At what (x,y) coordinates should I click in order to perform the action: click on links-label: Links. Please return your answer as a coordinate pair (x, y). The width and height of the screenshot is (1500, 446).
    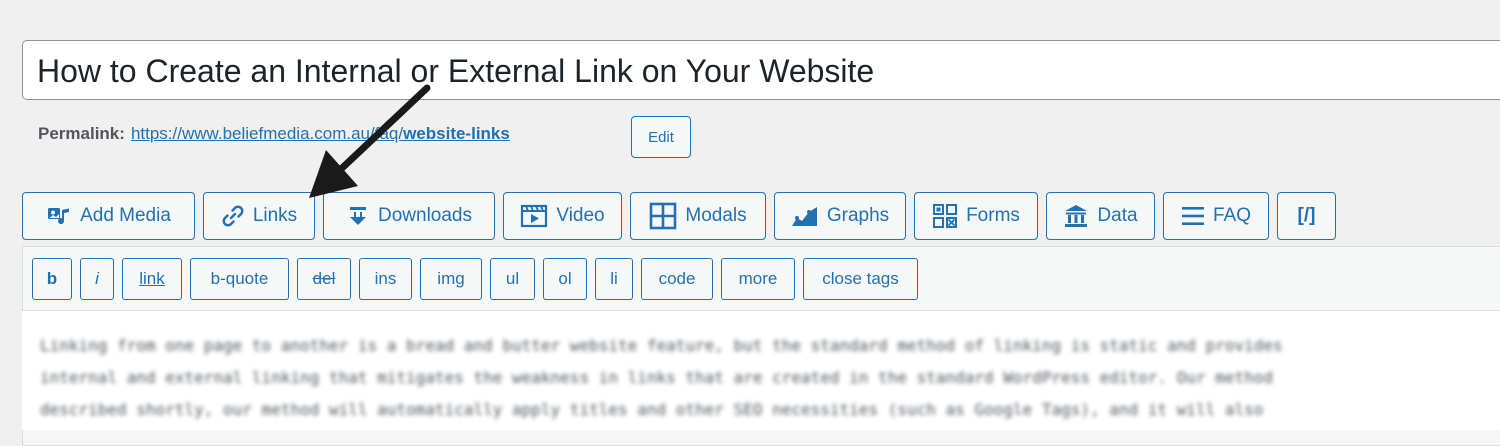
    Looking at the image, I should click on (275, 215).